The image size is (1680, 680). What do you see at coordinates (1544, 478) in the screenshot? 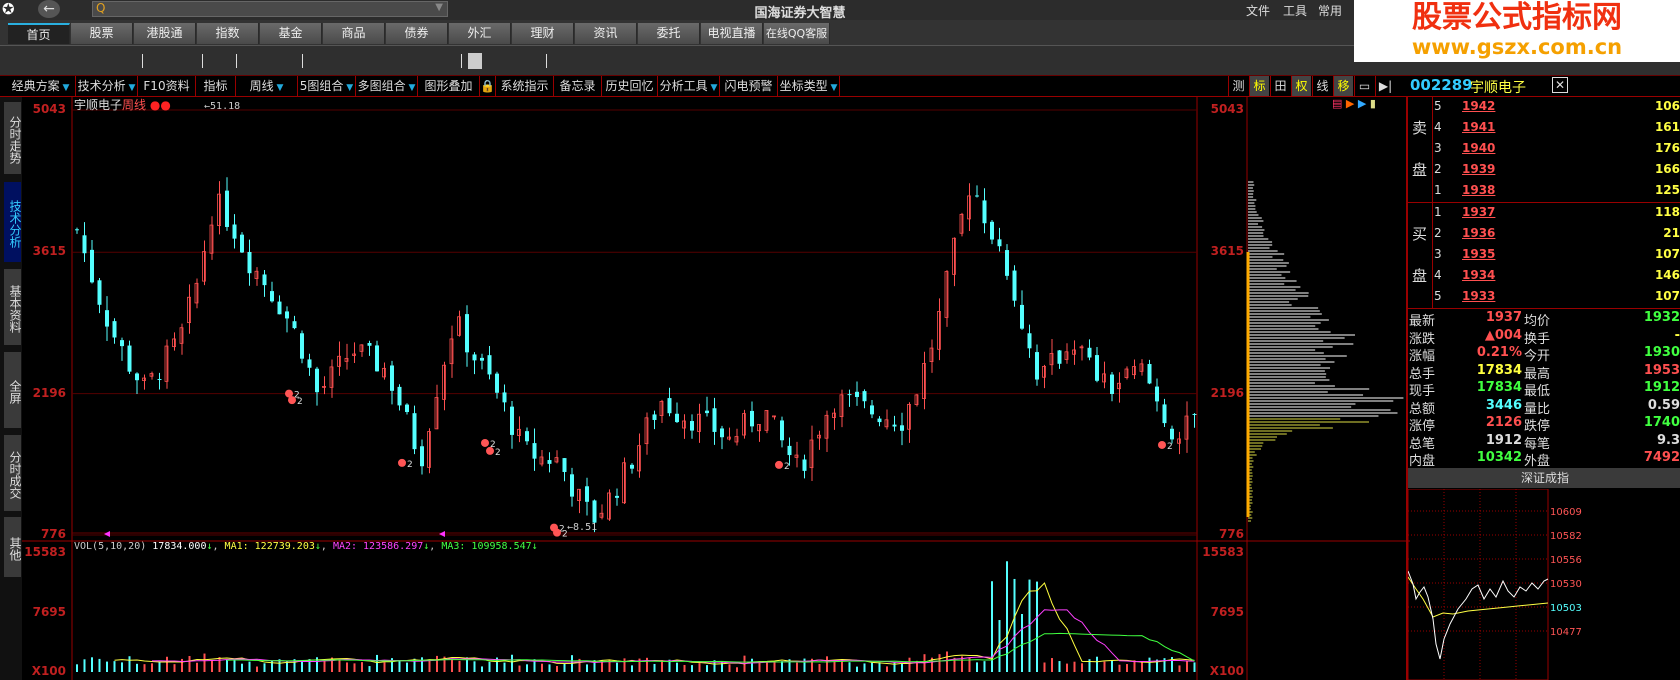
I see `index-title: 深证成指` at bounding box center [1544, 478].